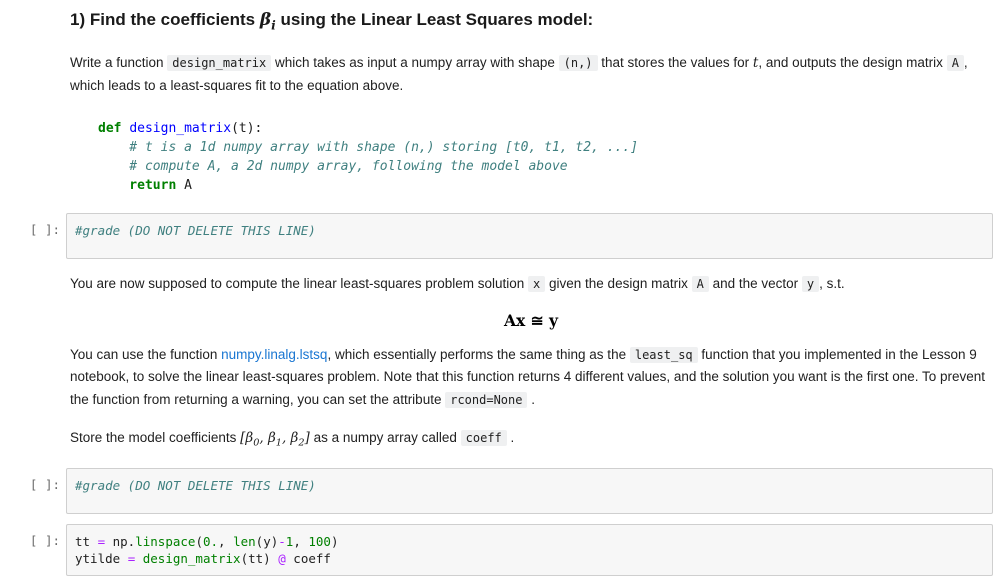 This screenshot has height=576, width=1006. I want to click on math-segment: [β, so click(247, 437).